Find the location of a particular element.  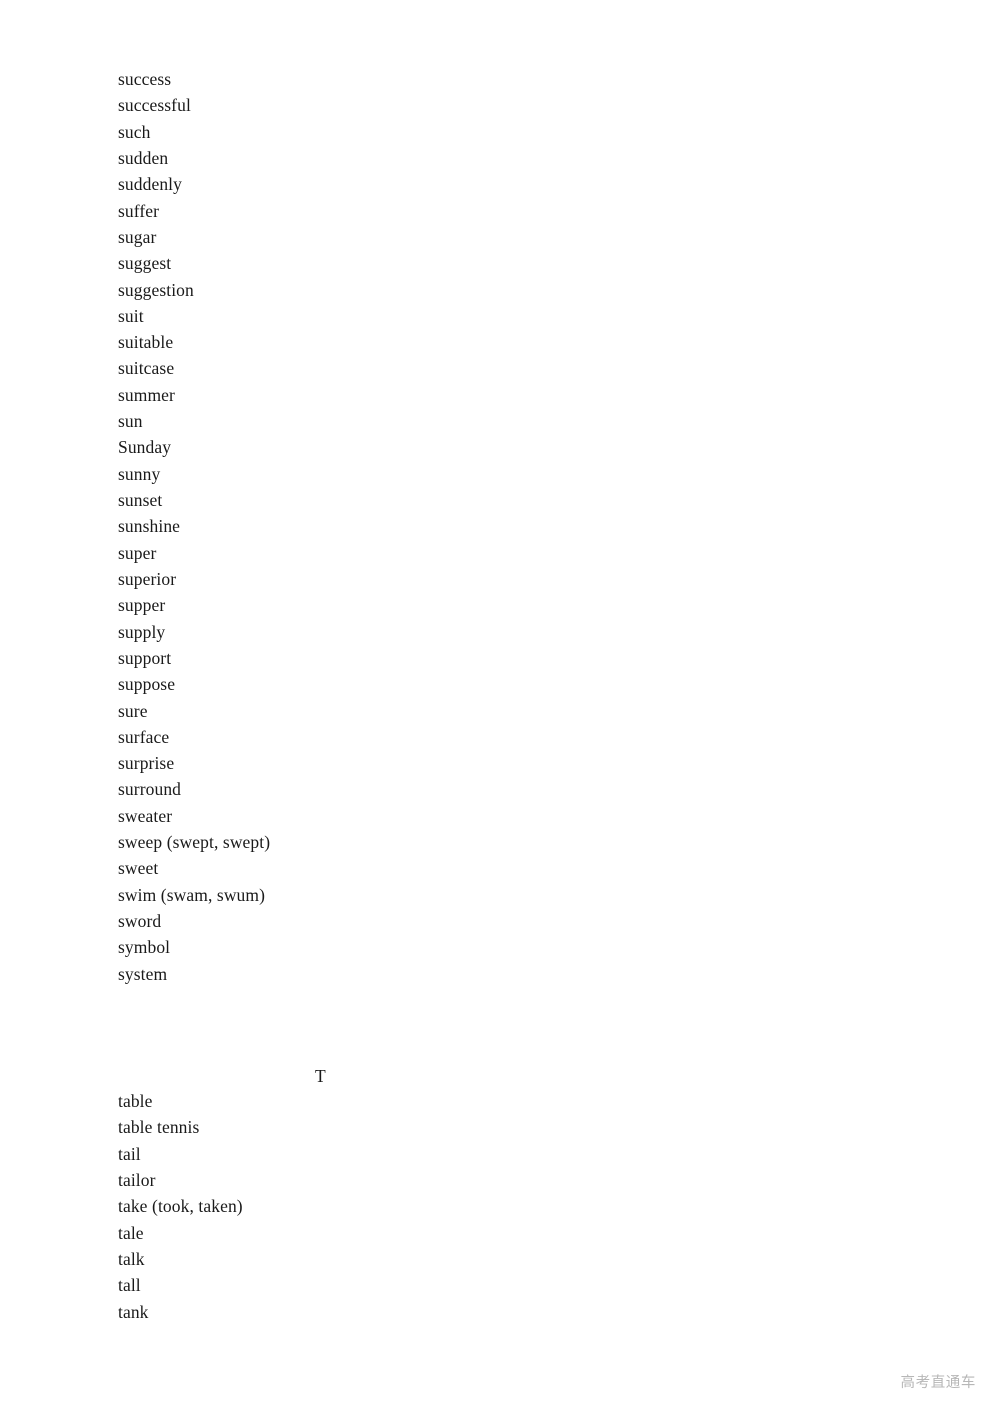

word-entry: supply is located at coordinates (142, 631).